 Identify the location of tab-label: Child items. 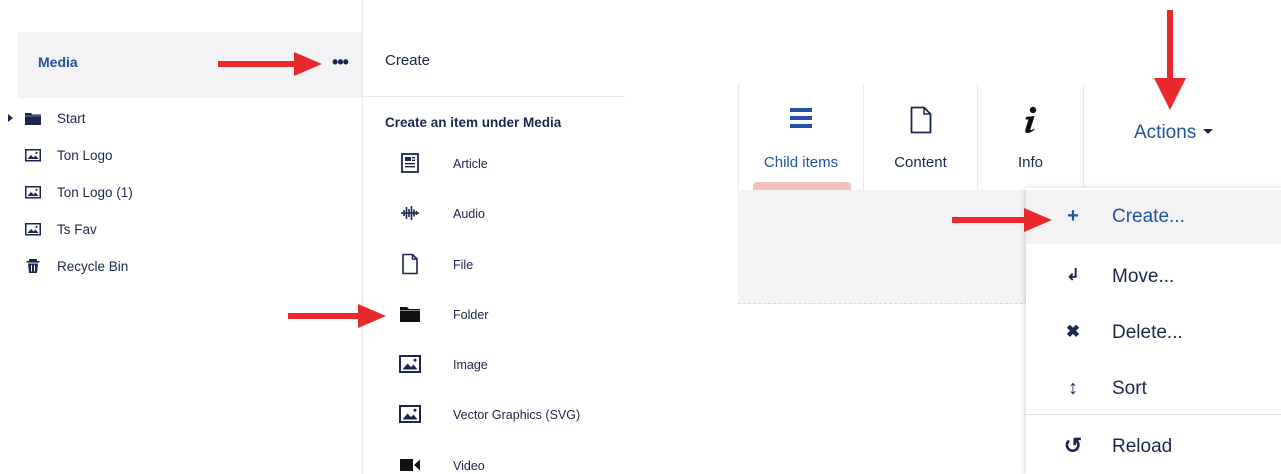
(801, 162).